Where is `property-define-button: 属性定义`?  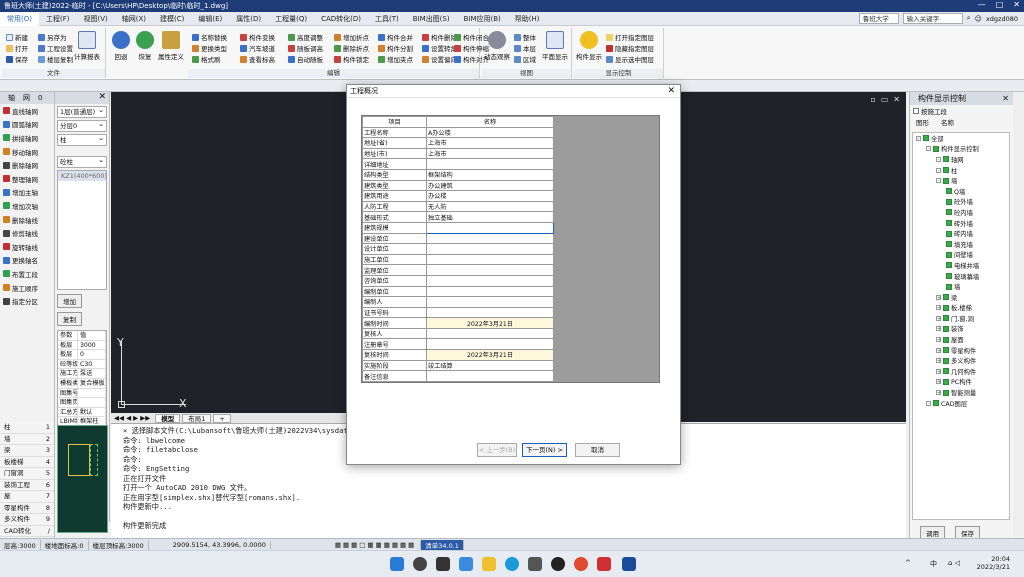 property-define-button: 属性定义 is located at coordinates (171, 46).